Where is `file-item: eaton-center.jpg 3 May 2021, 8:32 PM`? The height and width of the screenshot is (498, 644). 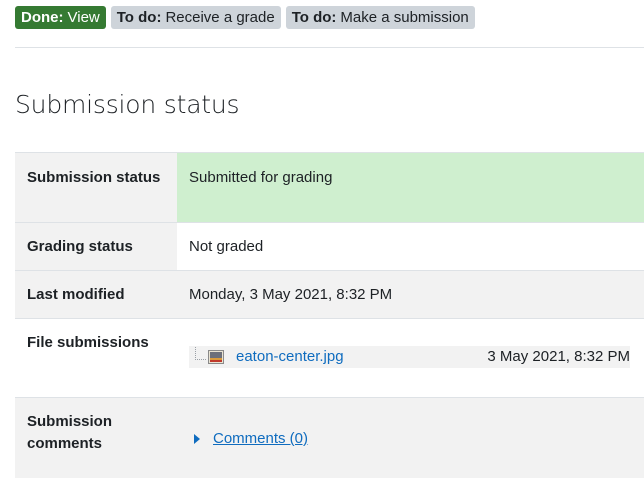
file-item: eaton-center.jpg 3 May 2021, 8:32 PM is located at coordinates (409, 357).